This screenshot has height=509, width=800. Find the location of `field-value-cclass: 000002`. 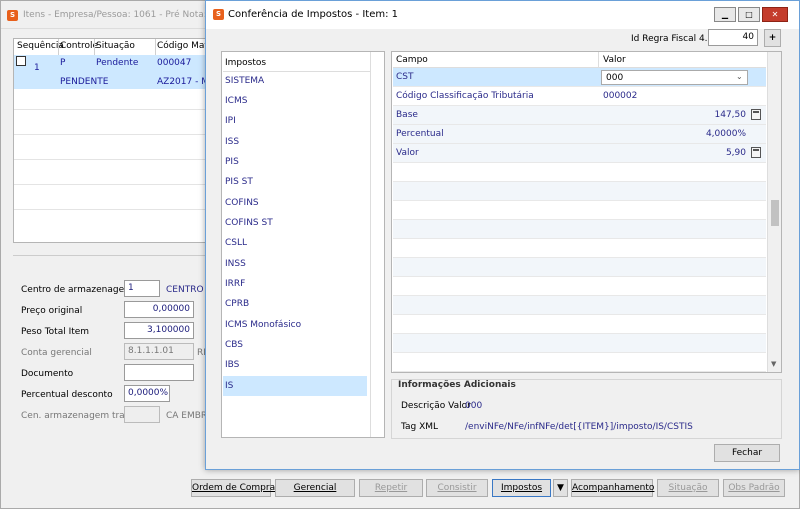

field-value-cclass: 000002 is located at coordinates (620, 96).